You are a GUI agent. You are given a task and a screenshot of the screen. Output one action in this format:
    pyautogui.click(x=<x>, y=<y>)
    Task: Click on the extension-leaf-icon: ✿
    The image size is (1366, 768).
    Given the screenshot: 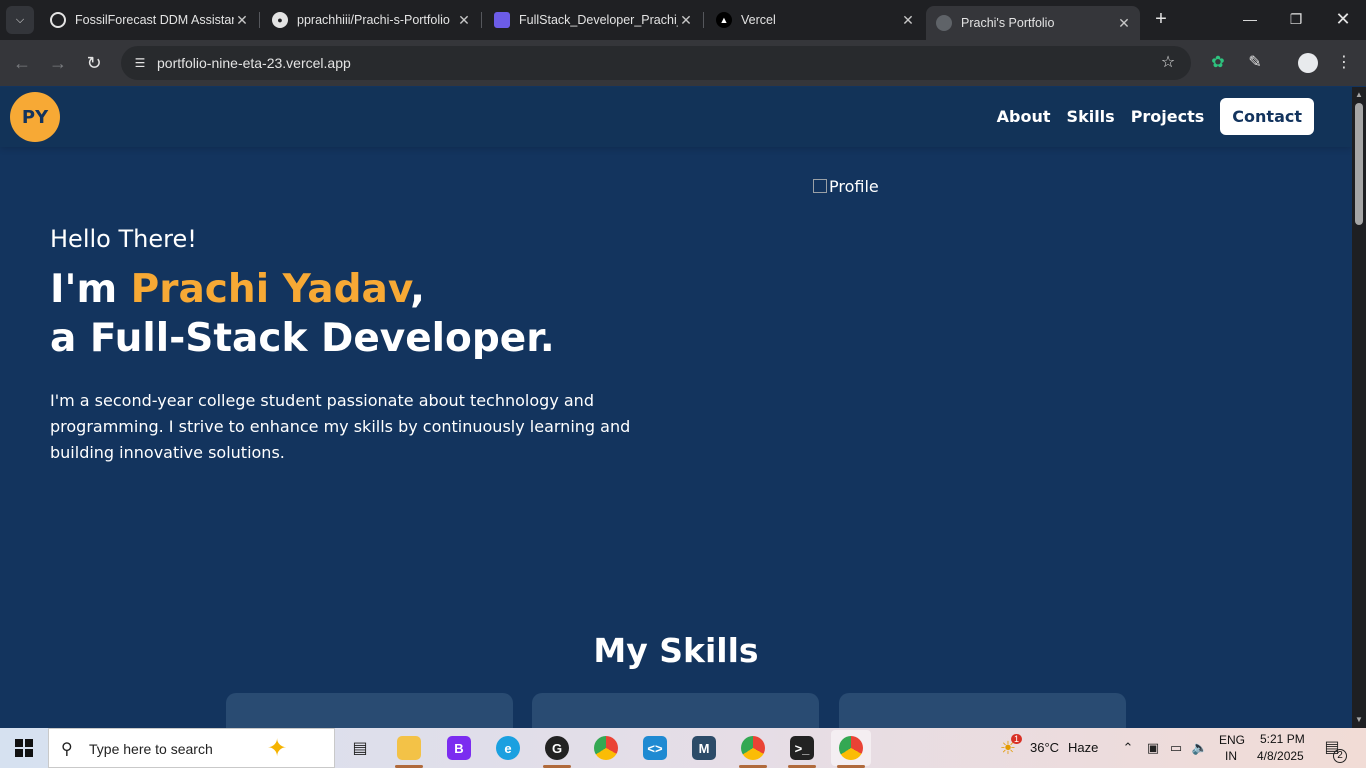 What is the action you would take?
    pyautogui.click(x=1218, y=63)
    